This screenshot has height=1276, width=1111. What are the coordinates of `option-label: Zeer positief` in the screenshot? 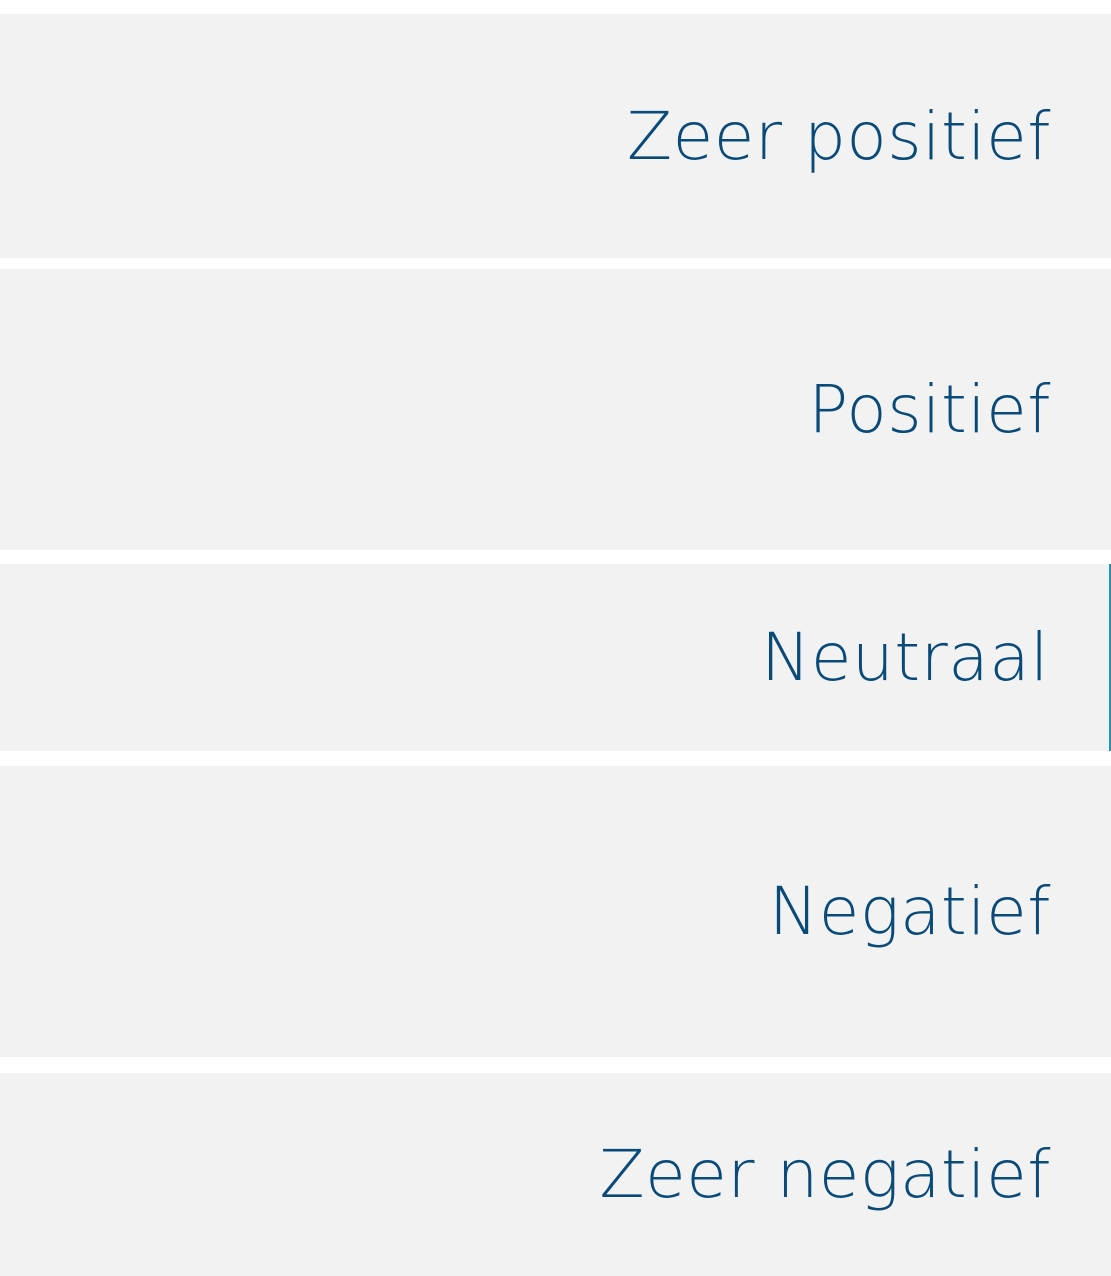 It's located at (838, 136).